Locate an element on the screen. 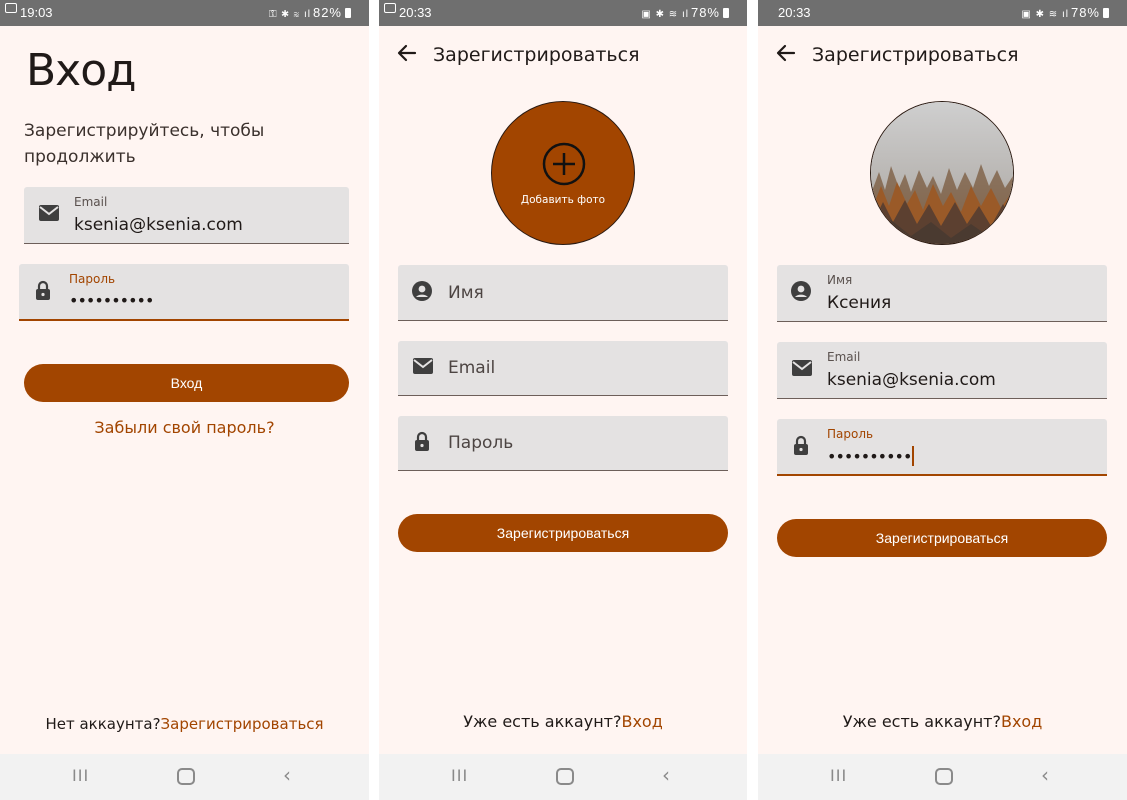  signup-prompt: Нет аккаунта?Зарегистрироваться is located at coordinates (184, 724).